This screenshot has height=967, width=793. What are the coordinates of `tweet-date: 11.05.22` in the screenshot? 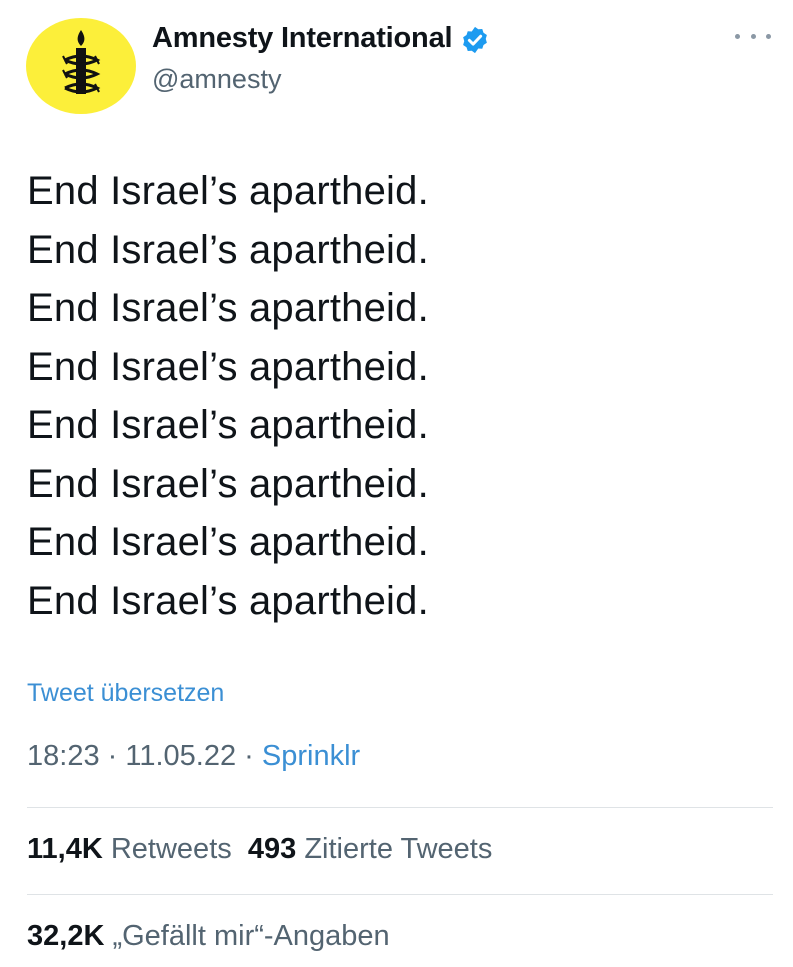 It's located at (180, 756).